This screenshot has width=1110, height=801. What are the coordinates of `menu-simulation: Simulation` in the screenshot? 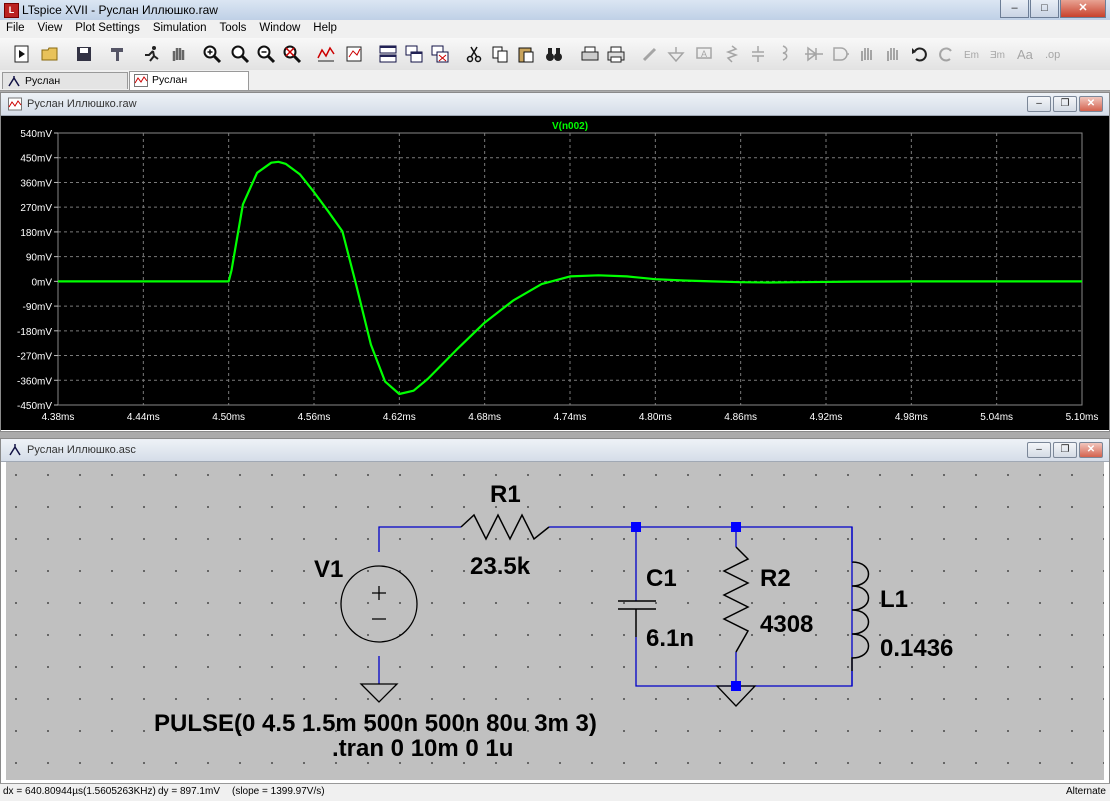 It's located at (180, 29).